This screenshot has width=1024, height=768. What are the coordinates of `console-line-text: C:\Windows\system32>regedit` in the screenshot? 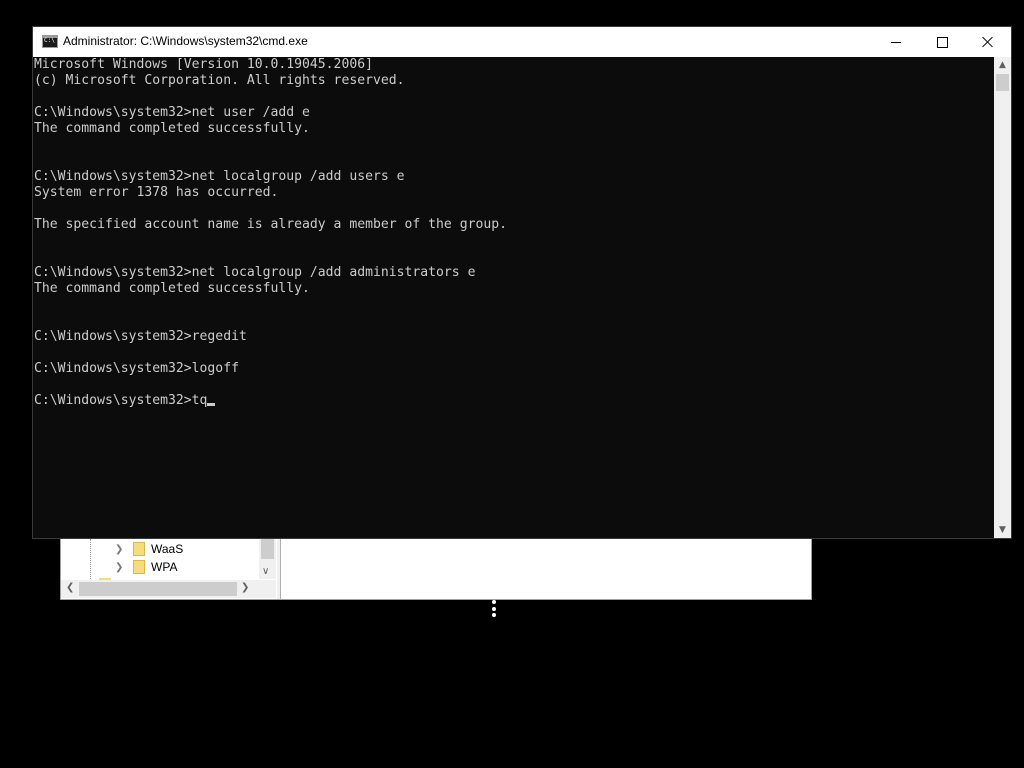 It's located at (140, 336).